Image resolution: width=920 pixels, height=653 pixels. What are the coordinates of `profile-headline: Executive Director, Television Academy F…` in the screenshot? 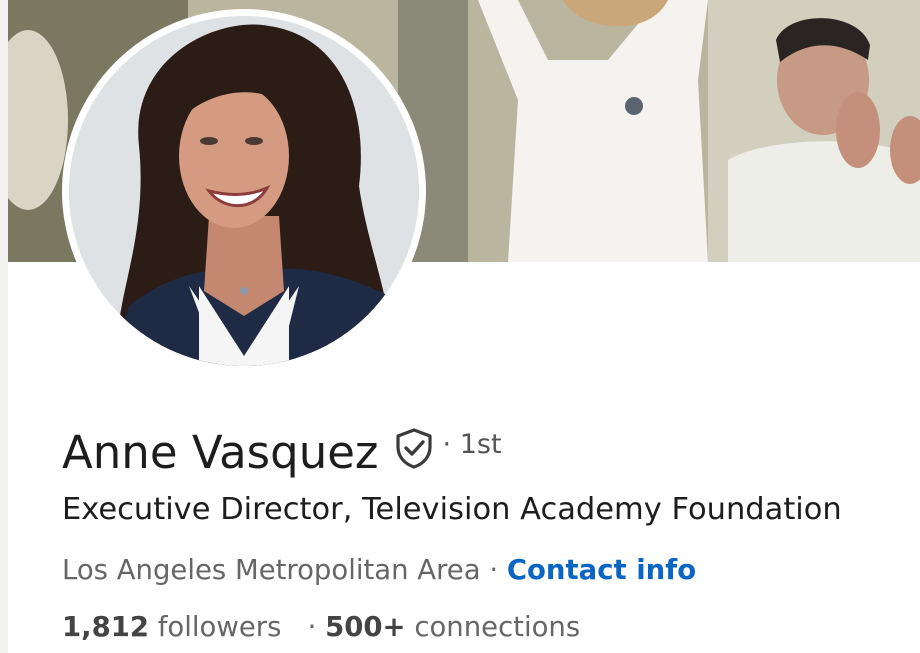 It's located at (452, 509).